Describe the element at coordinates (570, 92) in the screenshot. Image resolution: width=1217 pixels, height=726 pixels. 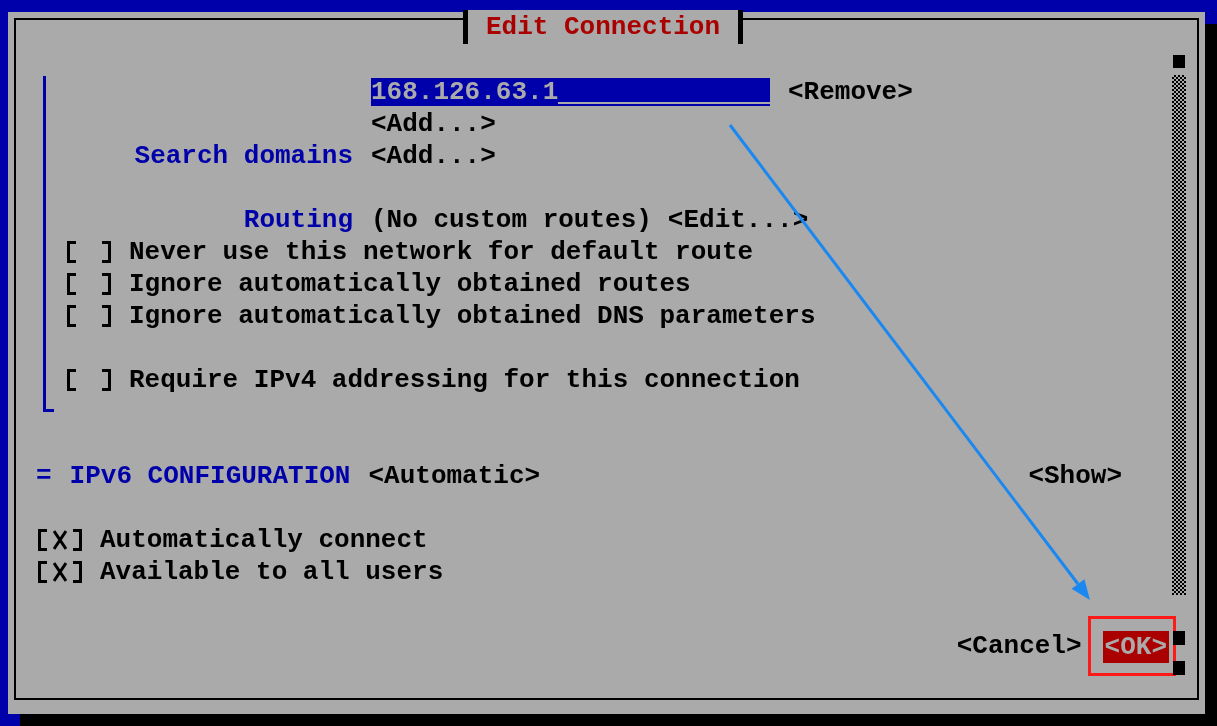
I see `input-field: 168.126.63.1` at that location.